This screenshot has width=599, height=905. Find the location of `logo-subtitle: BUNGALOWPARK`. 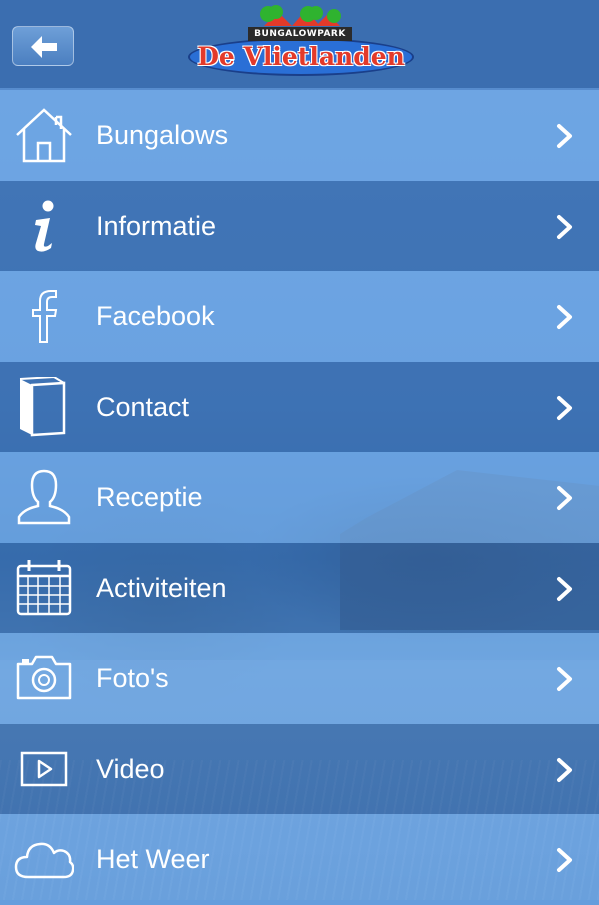

logo-subtitle: BUNGALOWPARK is located at coordinates (300, 34).